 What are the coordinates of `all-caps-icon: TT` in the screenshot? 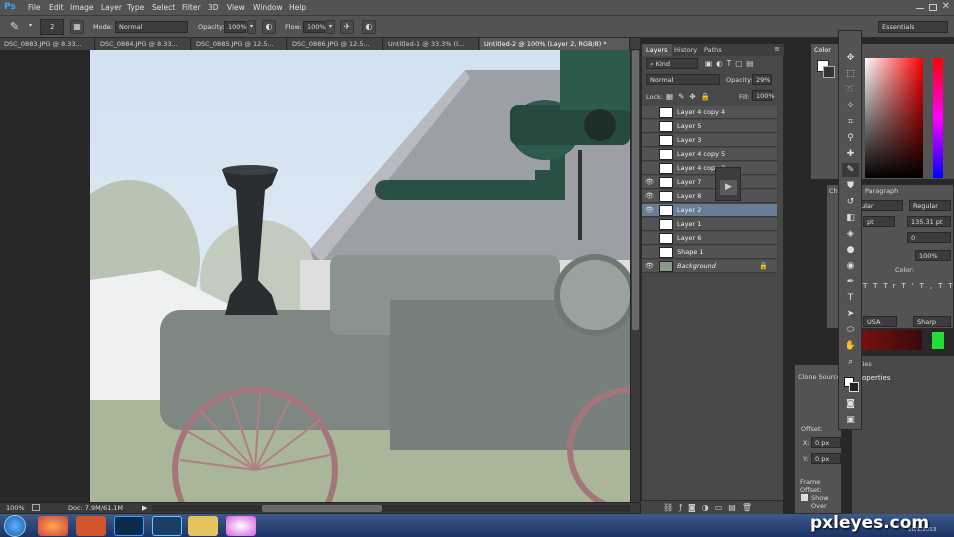 It's located at (873, 286).